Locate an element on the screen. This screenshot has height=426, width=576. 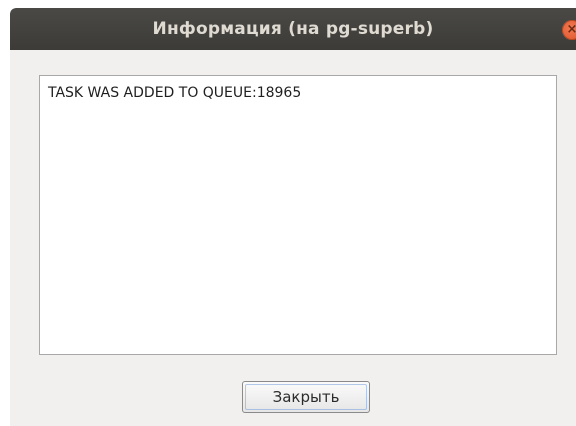
window-title: Информация (на pg-superb) is located at coordinates (293, 29).